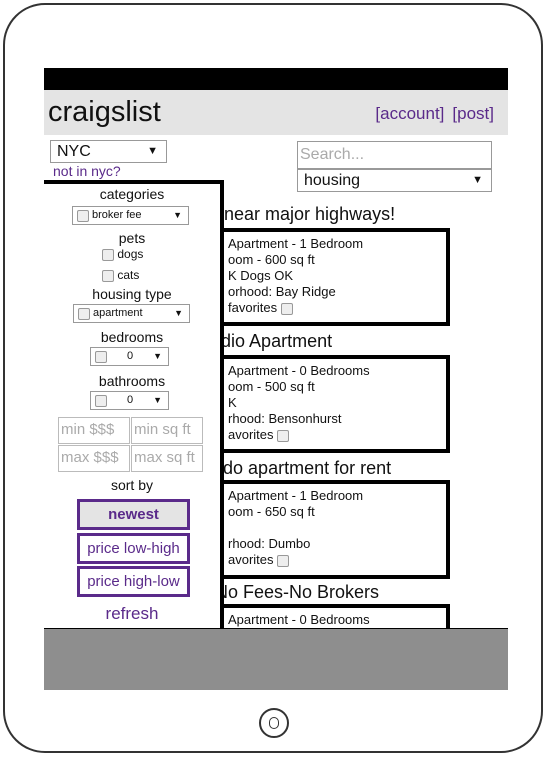  What do you see at coordinates (94, 430) in the screenshot?
I see `min-price-input: min $$$` at bounding box center [94, 430].